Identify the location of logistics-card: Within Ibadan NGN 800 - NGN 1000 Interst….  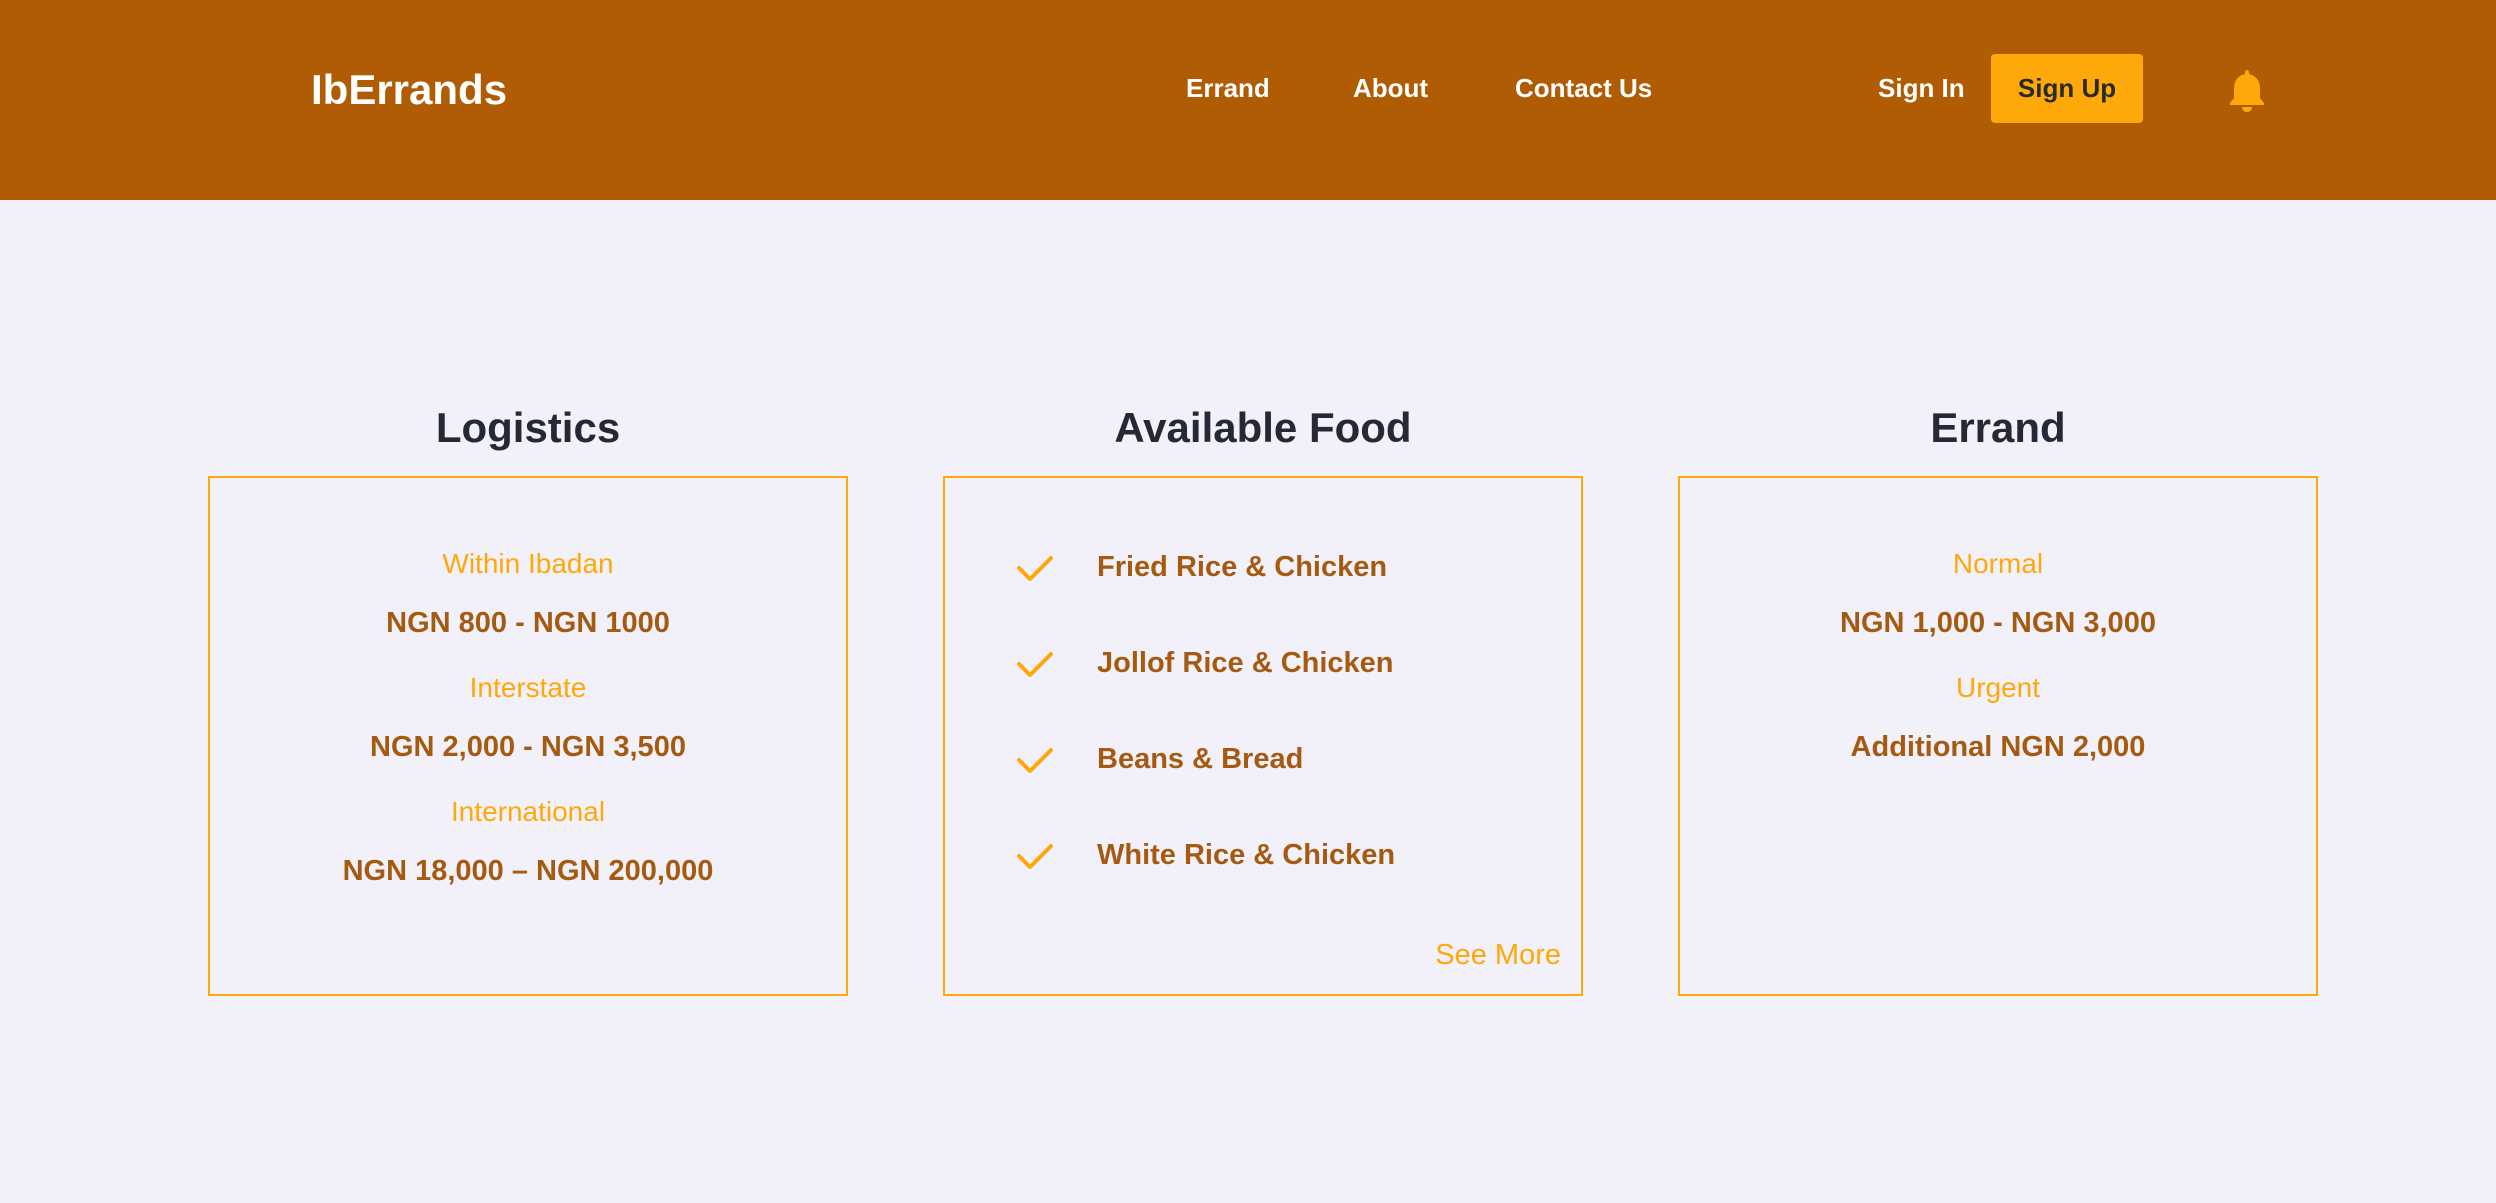
(528, 736).